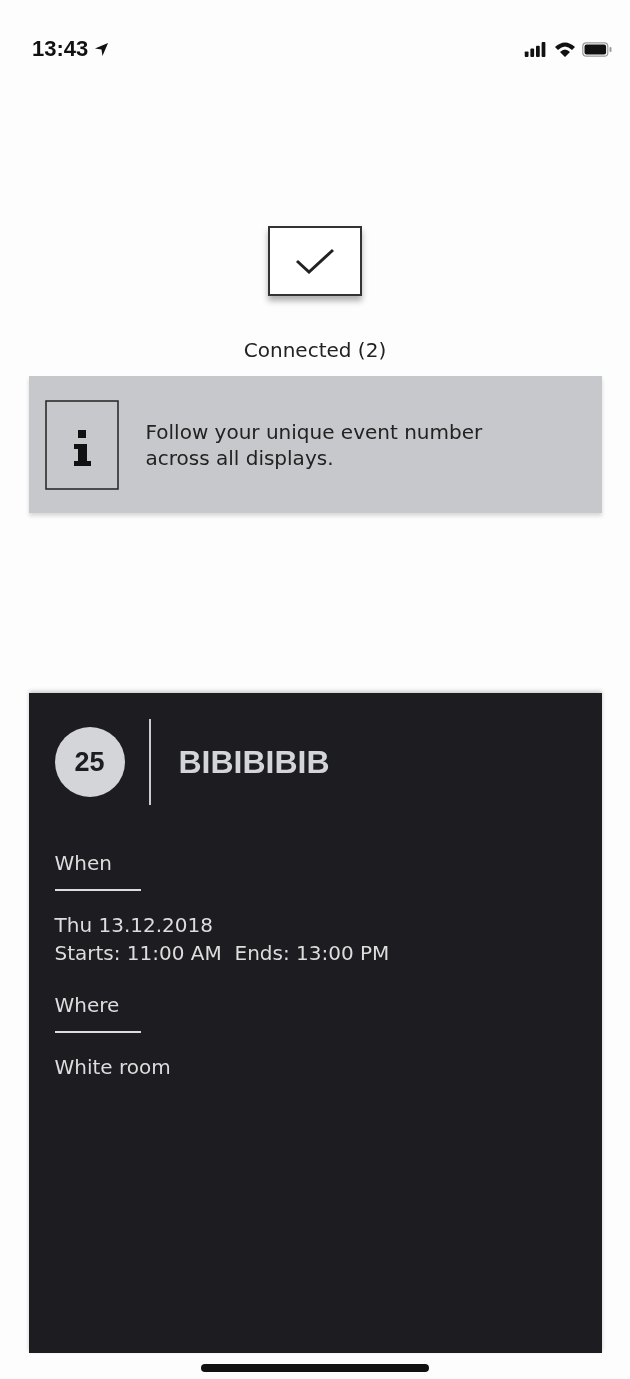 The height and width of the screenshot is (1379, 630). Describe the element at coordinates (597, 49) in the screenshot. I see `battery-icon` at that location.